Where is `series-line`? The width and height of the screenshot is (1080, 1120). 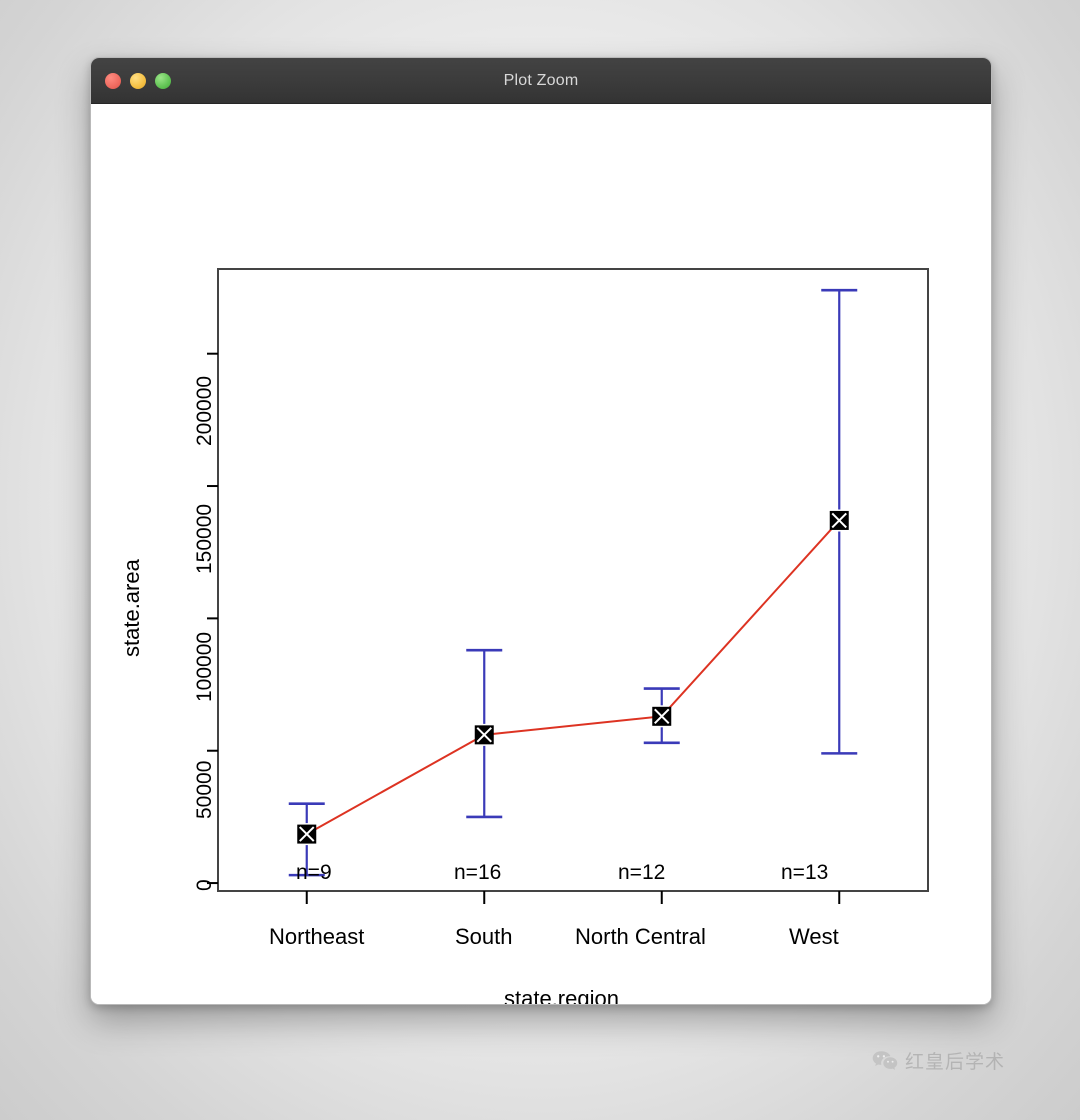
series-line is located at coordinates (573, 677).